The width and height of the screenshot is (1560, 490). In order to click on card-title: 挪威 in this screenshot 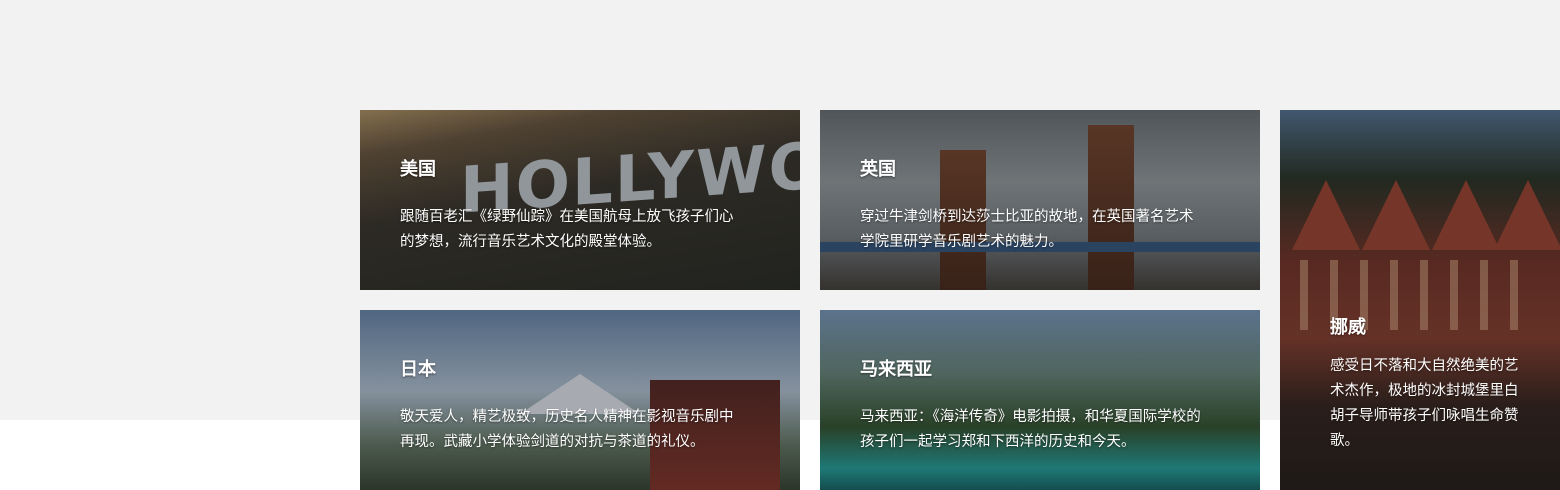, I will do `click(1348, 327)`.